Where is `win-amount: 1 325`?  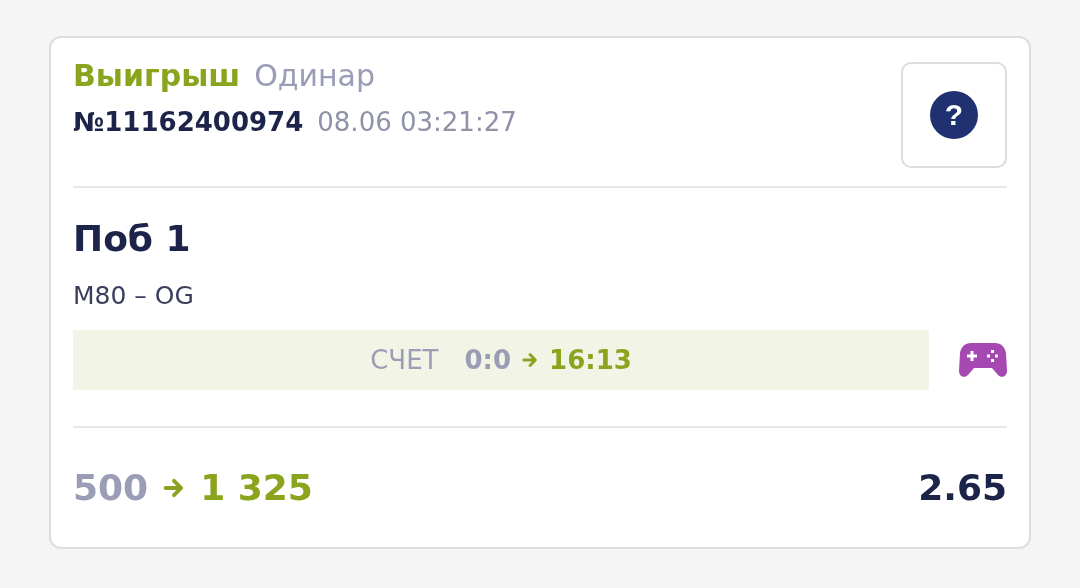
win-amount: 1 325 is located at coordinates (256, 487).